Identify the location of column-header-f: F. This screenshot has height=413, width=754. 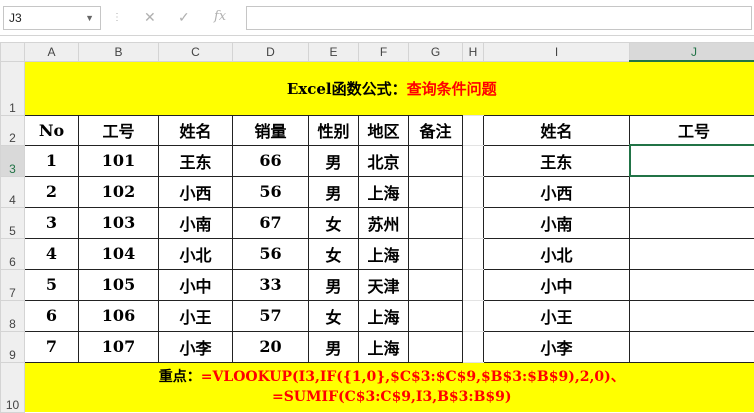
(384, 52).